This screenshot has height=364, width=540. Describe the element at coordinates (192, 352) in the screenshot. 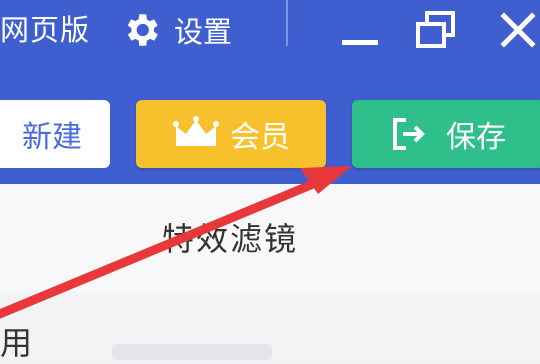

I see `placeholder-bar` at that location.